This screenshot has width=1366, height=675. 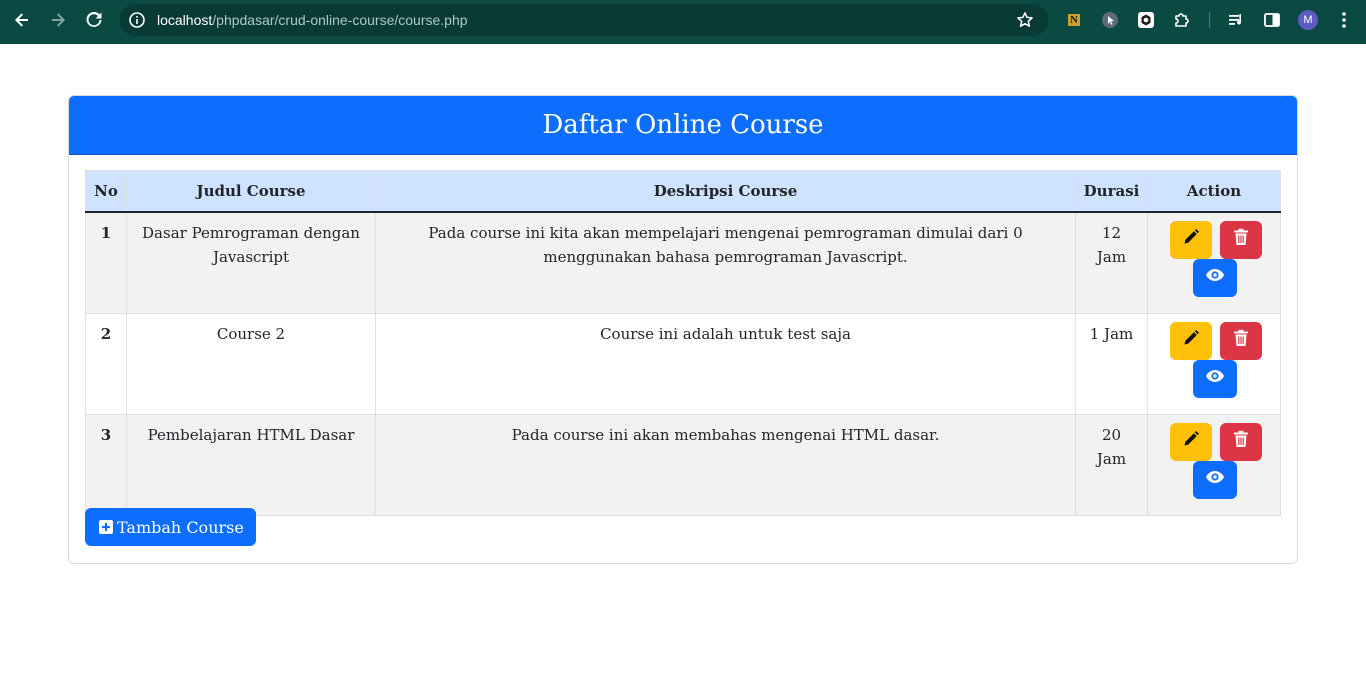 What do you see at coordinates (1111, 364) in the screenshot?
I see `cell-durasi: 1 Jam` at bounding box center [1111, 364].